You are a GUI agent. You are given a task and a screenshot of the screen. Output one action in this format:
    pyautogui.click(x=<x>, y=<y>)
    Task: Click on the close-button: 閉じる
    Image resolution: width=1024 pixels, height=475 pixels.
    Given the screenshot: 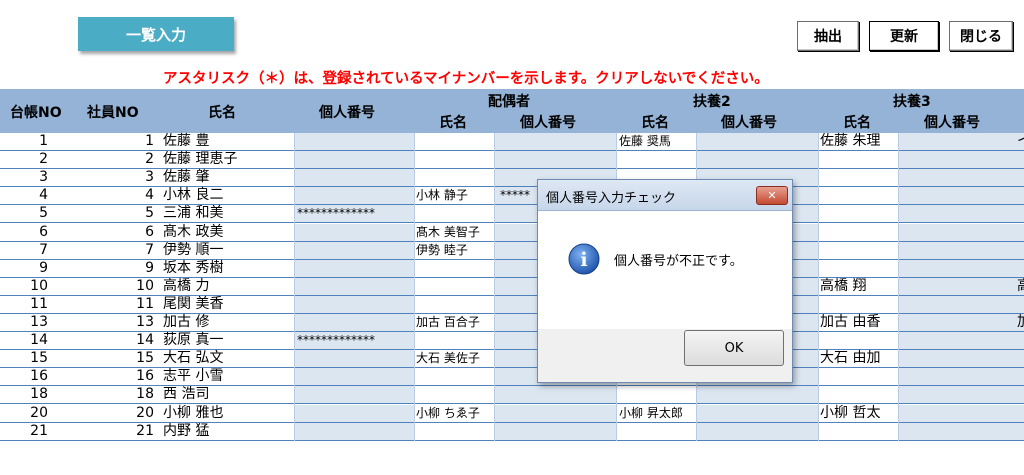 What is the action you would take?
    pyautogui.click(x=981, y=36)
    